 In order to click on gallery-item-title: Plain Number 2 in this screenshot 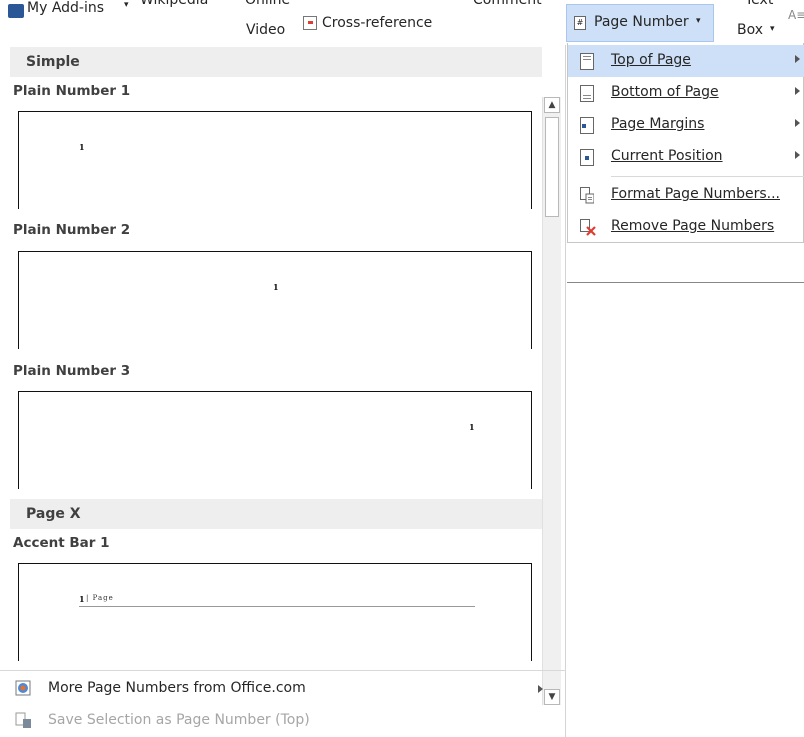, I will do `click(72, 230)`.